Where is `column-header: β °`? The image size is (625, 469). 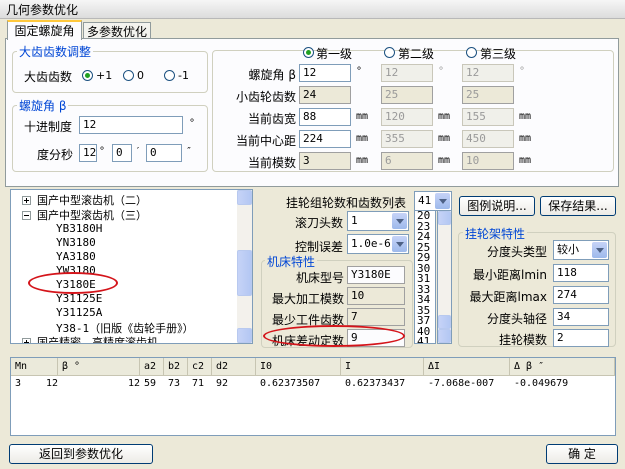 column-header: β ° is located at coordinates (99, 367).